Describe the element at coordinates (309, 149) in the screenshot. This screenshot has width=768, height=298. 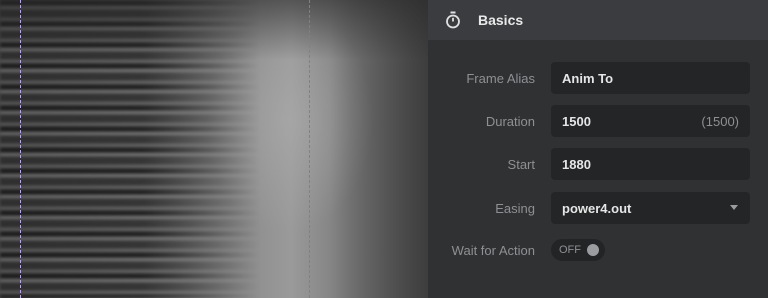
I see `guide-line-right` at that location.